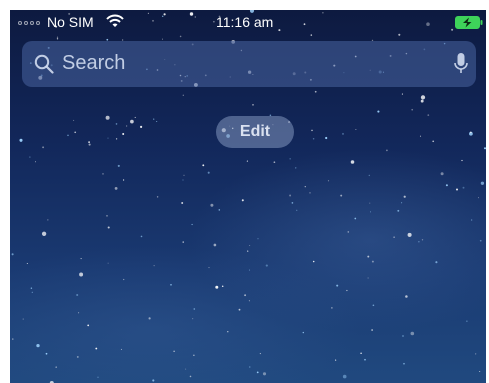 This screenshot has width=489, height=383. What do you see at coordinates (29, 23) in the screenshot?
I see `signal-strength-icon` at bounding box center [29, 23].